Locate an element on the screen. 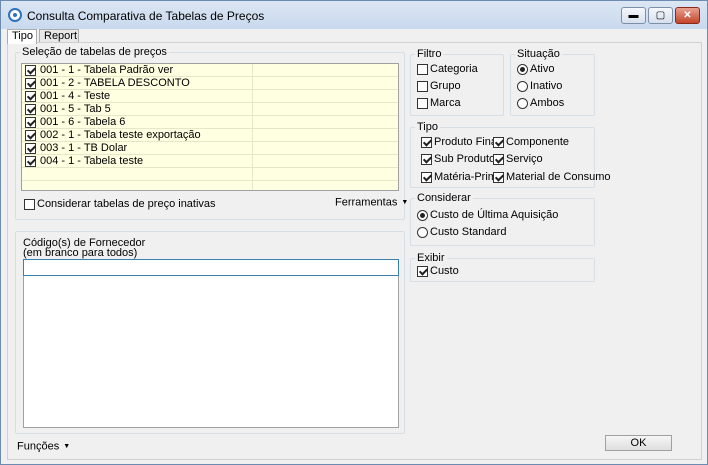 This screenshot has width=708, height=465. price-table-label: 002 - 1 - Tabela teste exportação is located at coordinates (120, 135).